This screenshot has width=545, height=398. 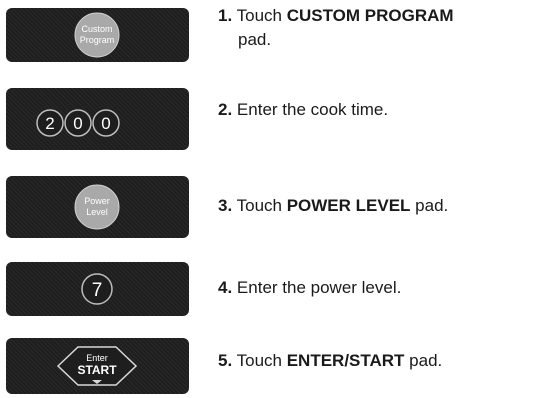 I want to click on power-level-label-line2: Level, so click(x=97, y=212).